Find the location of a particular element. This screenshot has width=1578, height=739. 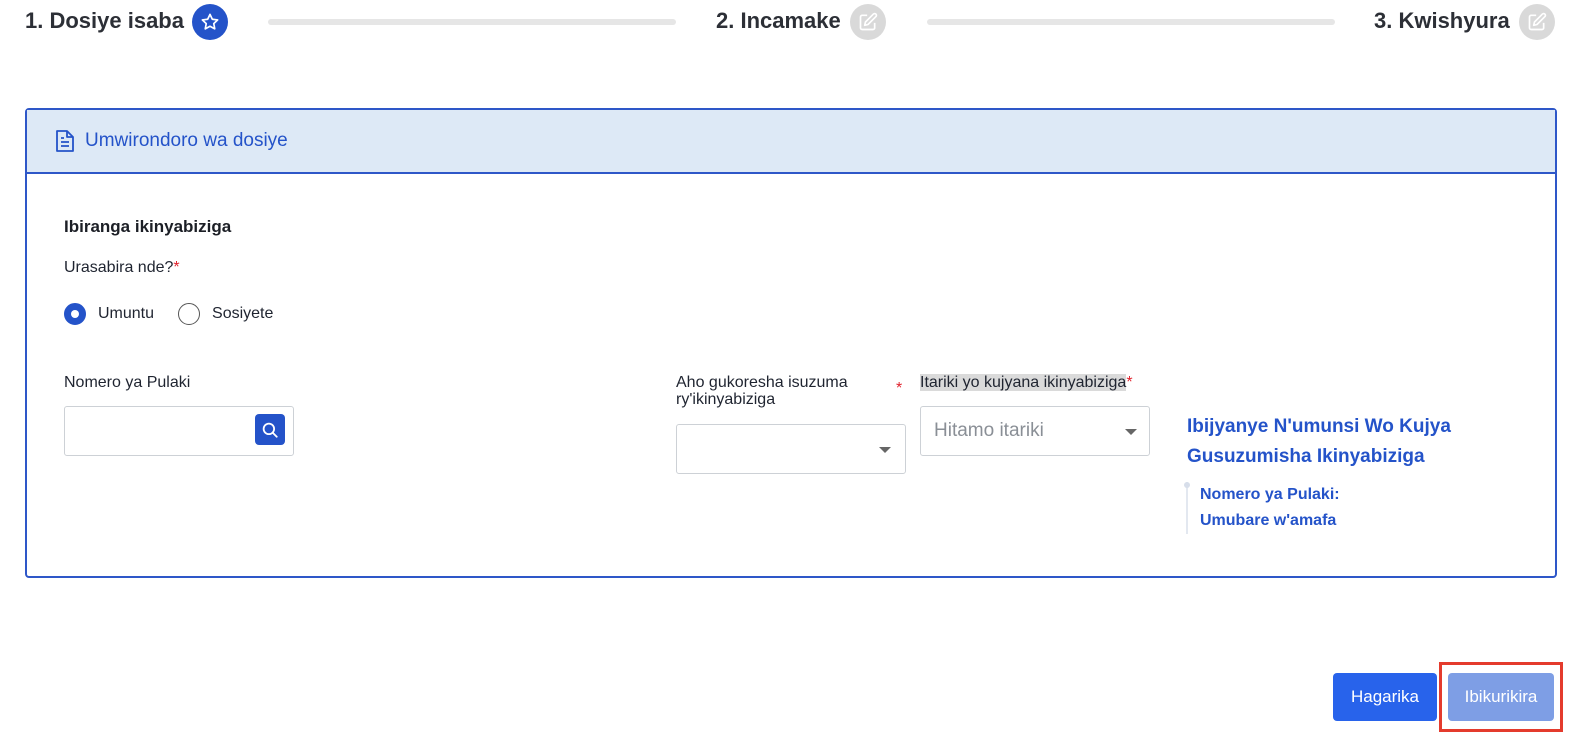

radio-label: Umuntu is located at coordinates (126, 313).